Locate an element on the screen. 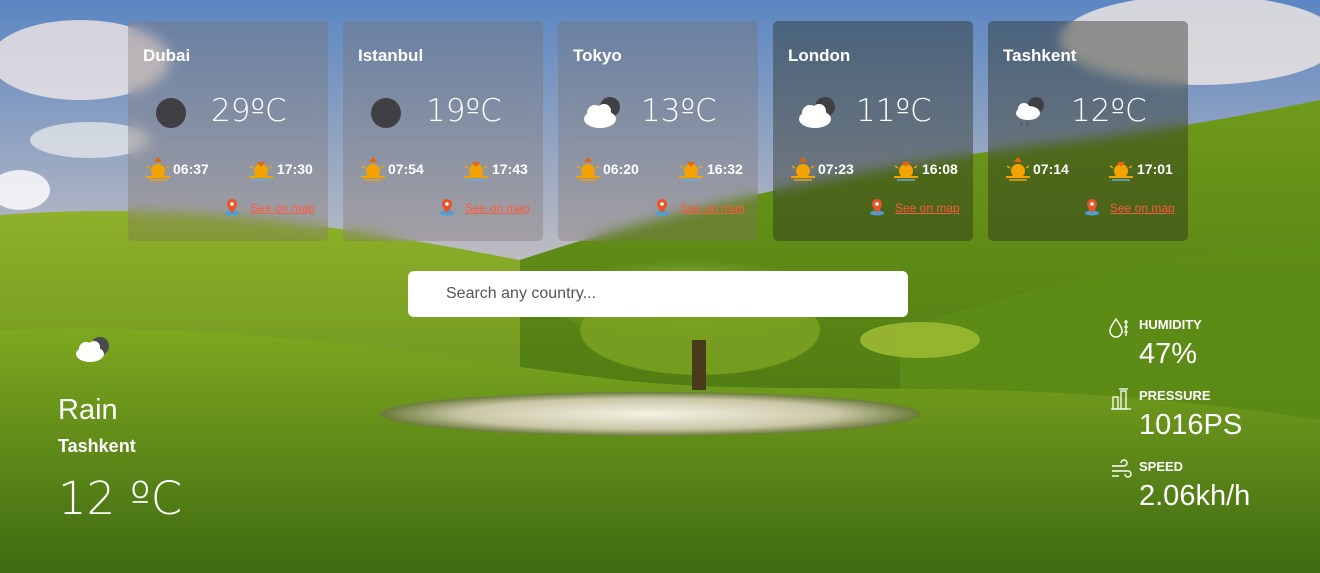  city-card: Istanbul 19ºC 07:54 17:43 See on map is located at coordinates (443, 131).